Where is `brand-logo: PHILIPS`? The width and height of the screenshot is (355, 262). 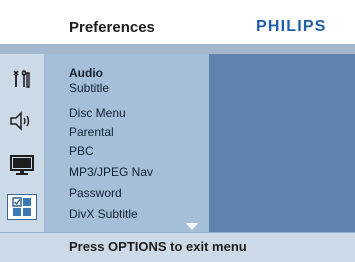 brand-logo: PHILIPS is located at coordinates (291, 26).